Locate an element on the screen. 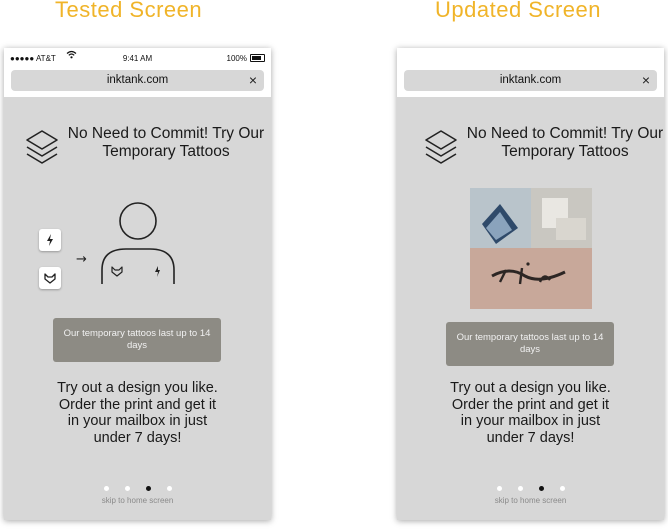 This screenshot has height=530, width=668. updated-screen-heading: Updated Screen is located at coordinates (518, 11).